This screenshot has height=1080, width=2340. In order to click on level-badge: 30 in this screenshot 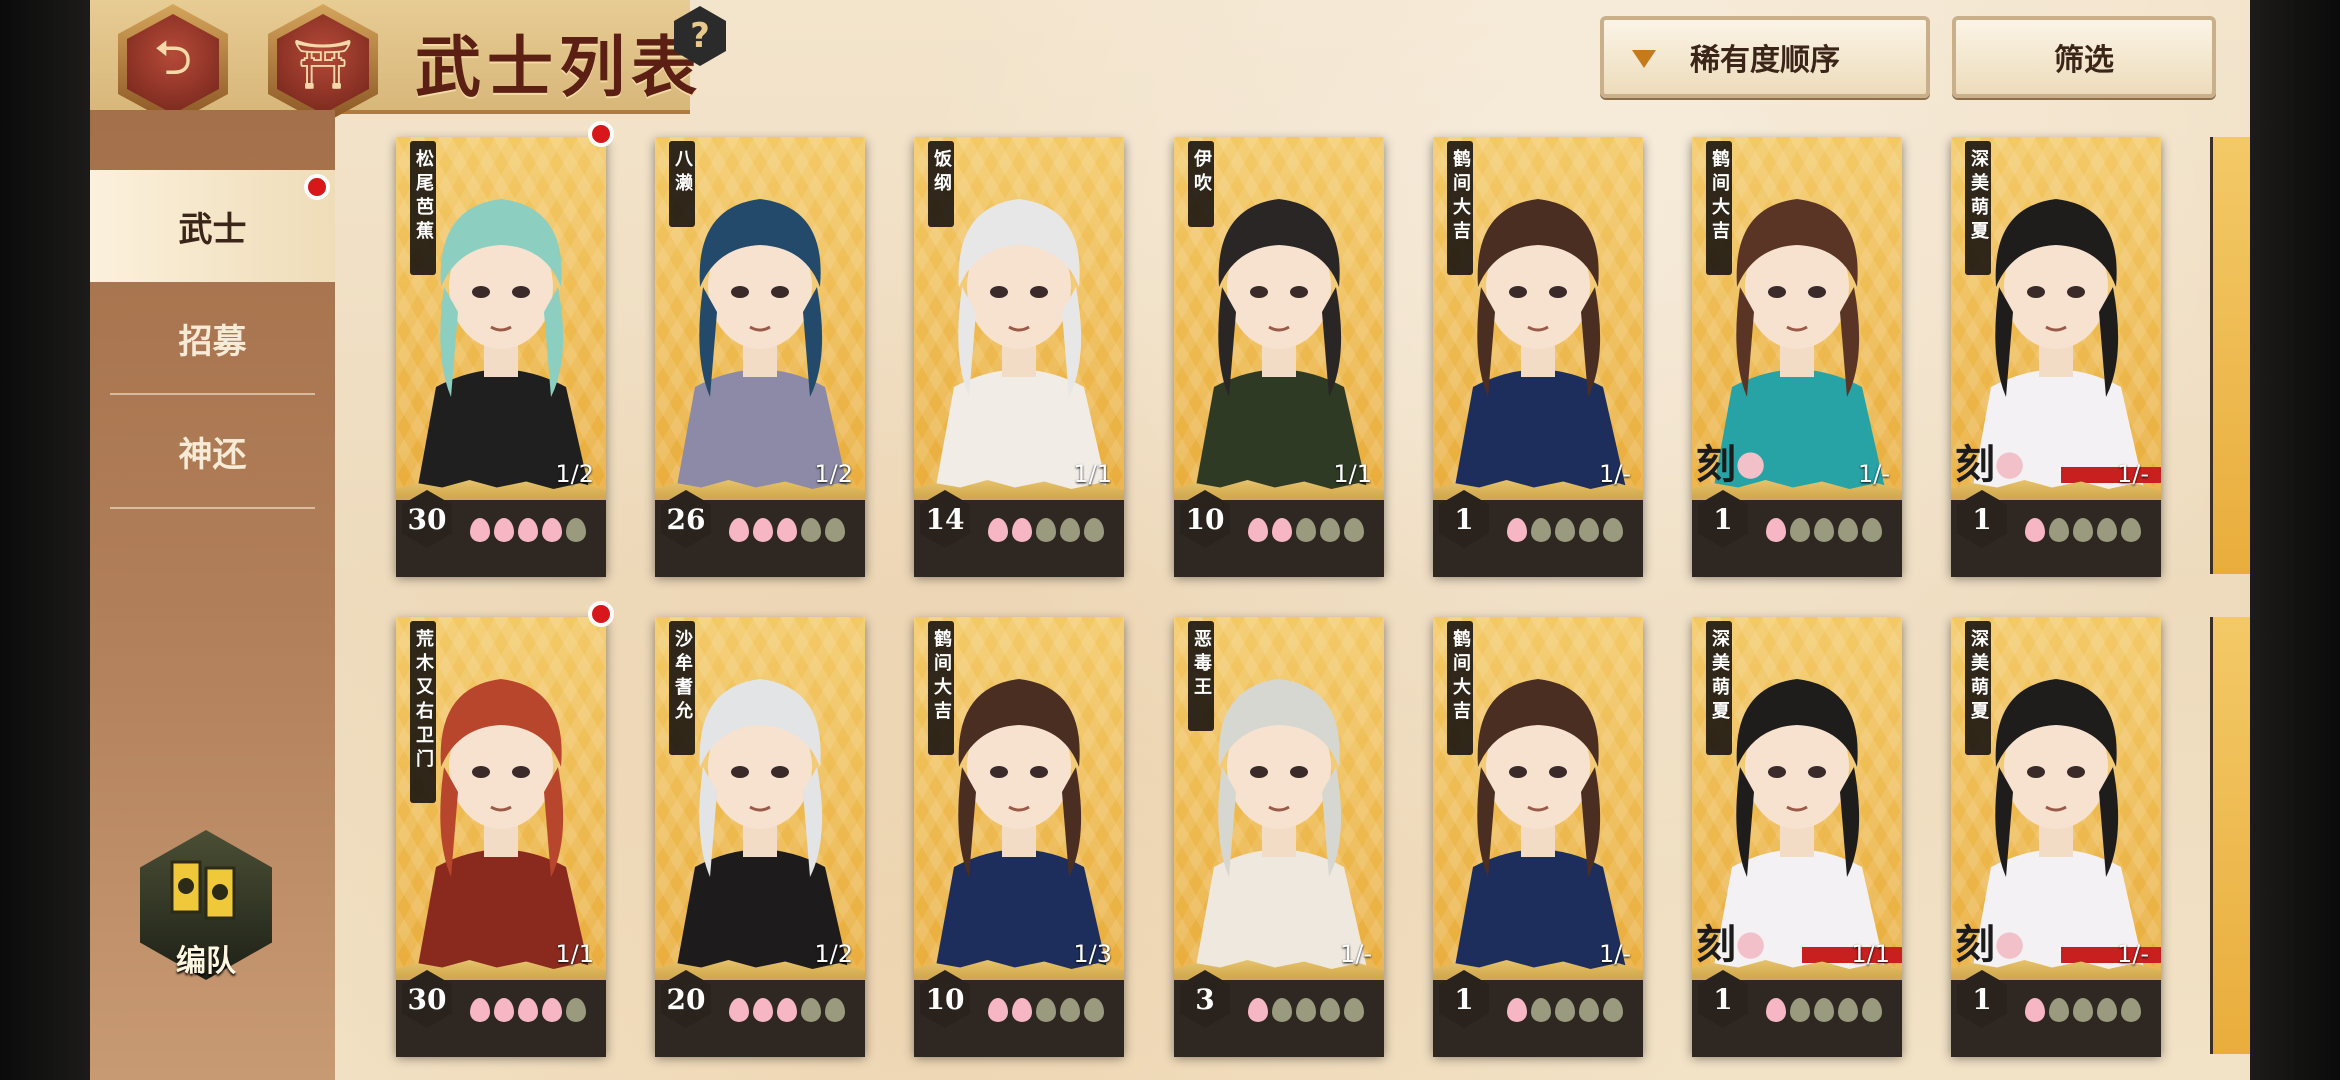, I will do `click(427, 999)`.